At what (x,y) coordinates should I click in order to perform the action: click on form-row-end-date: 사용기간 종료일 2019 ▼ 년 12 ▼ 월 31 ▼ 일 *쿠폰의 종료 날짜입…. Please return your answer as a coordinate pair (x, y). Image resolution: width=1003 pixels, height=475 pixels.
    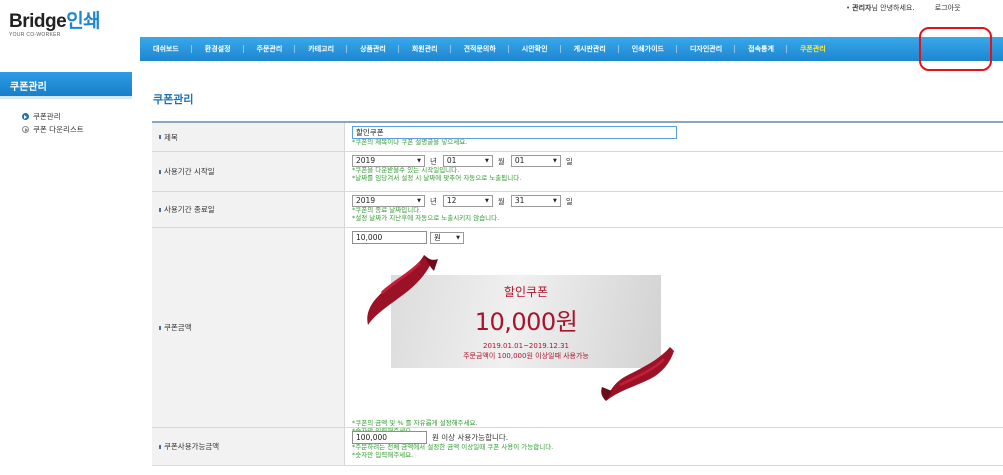
    Looking at the image, I should click on (577, 210).